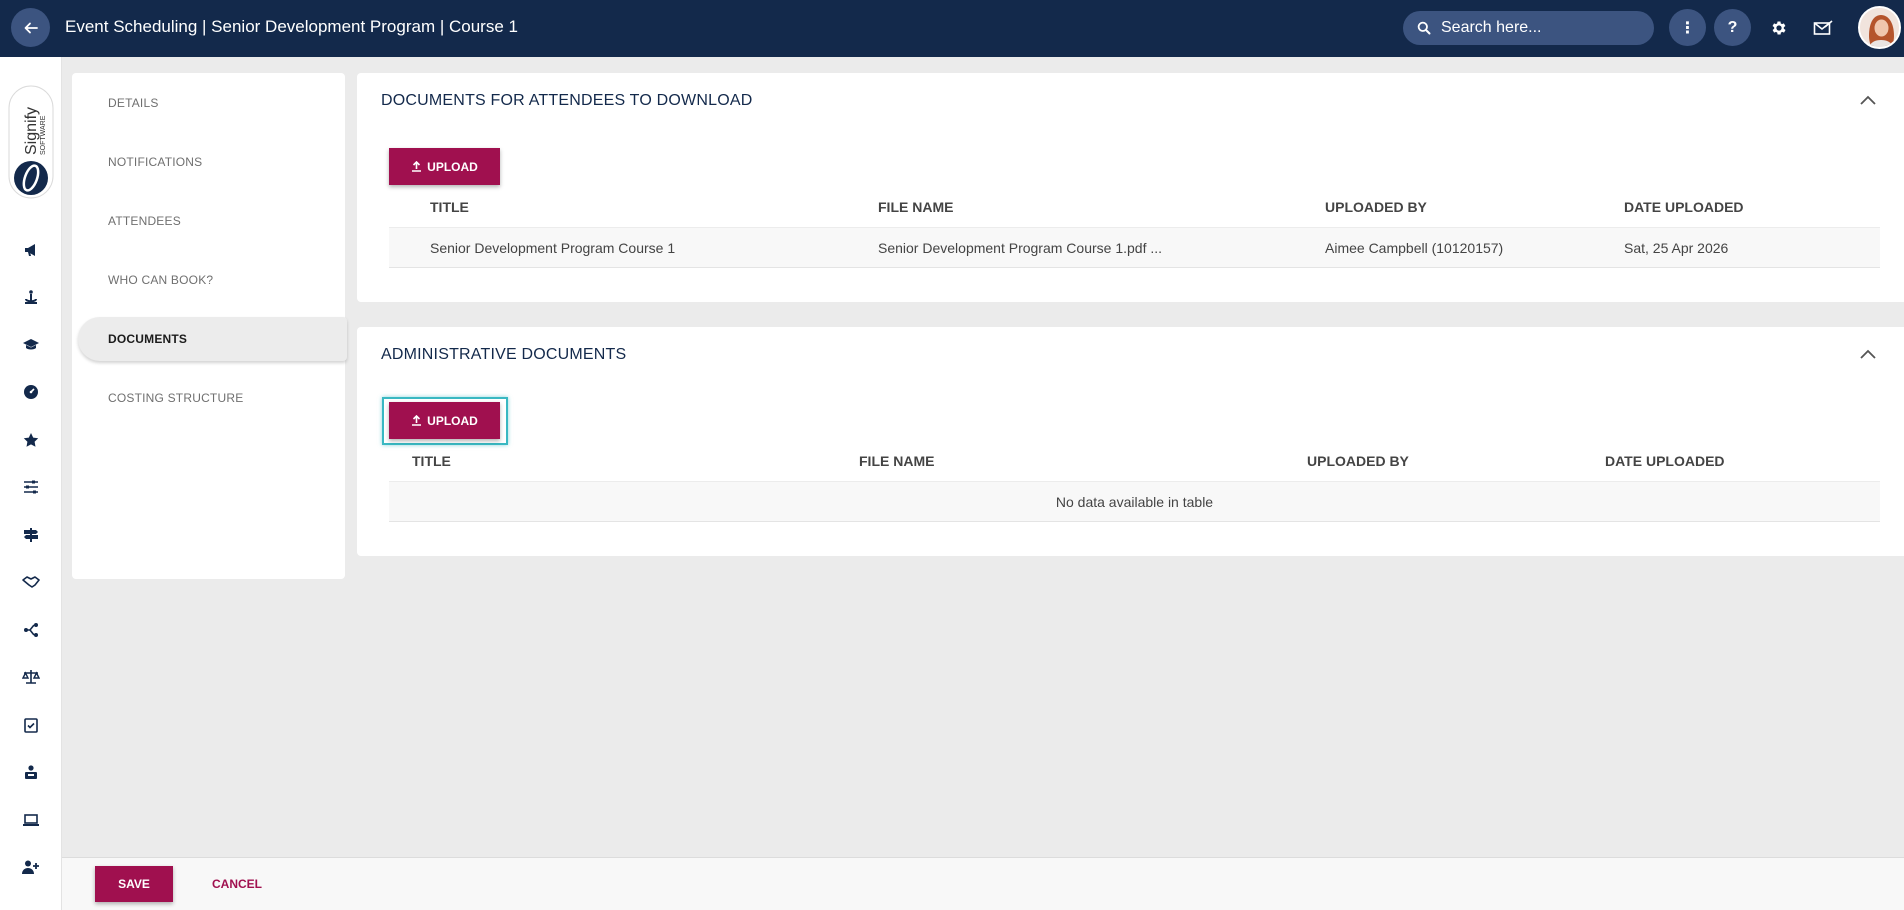 The image size is (1904, 910). Describe the element at coordinates (43, 135) in the screenshot. I see `svg-text: SOFTWARE` at that location.